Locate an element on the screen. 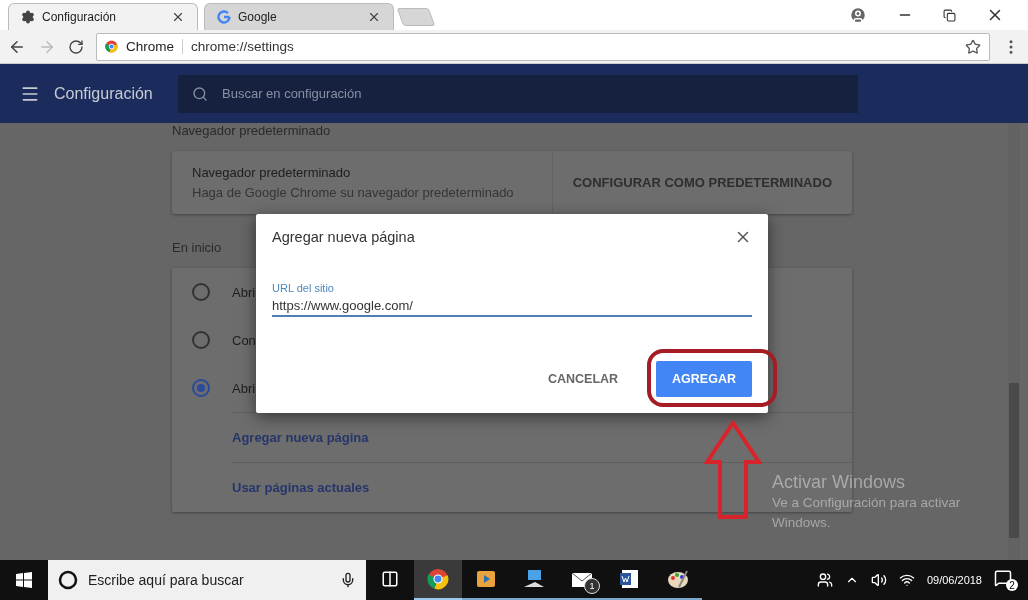  field-label: URL del sitio is located at coordinates (303, 288).